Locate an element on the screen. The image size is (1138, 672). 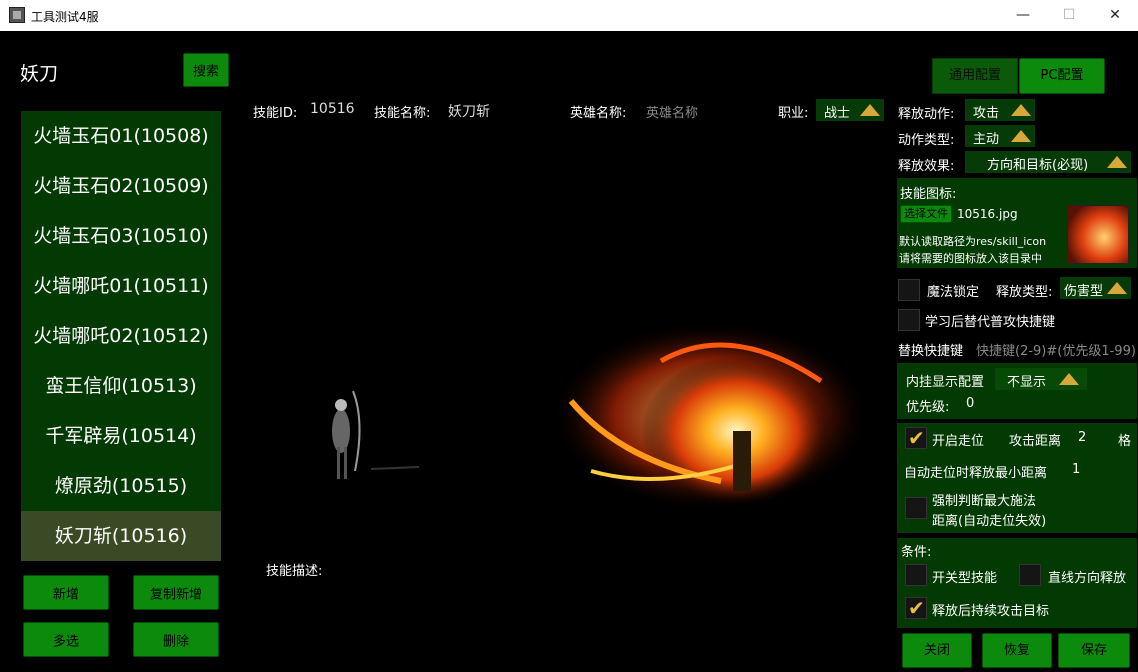
hero-name-input: 英雄名称 is located at coordinates (672, 111).